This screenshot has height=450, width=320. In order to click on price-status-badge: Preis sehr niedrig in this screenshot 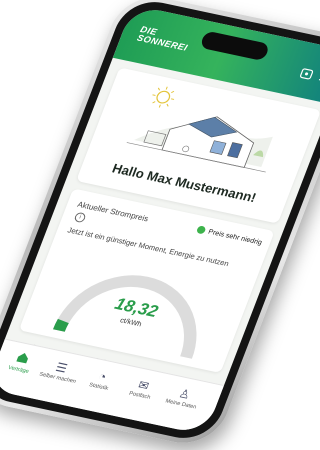, I will do `click(229, 235)`.